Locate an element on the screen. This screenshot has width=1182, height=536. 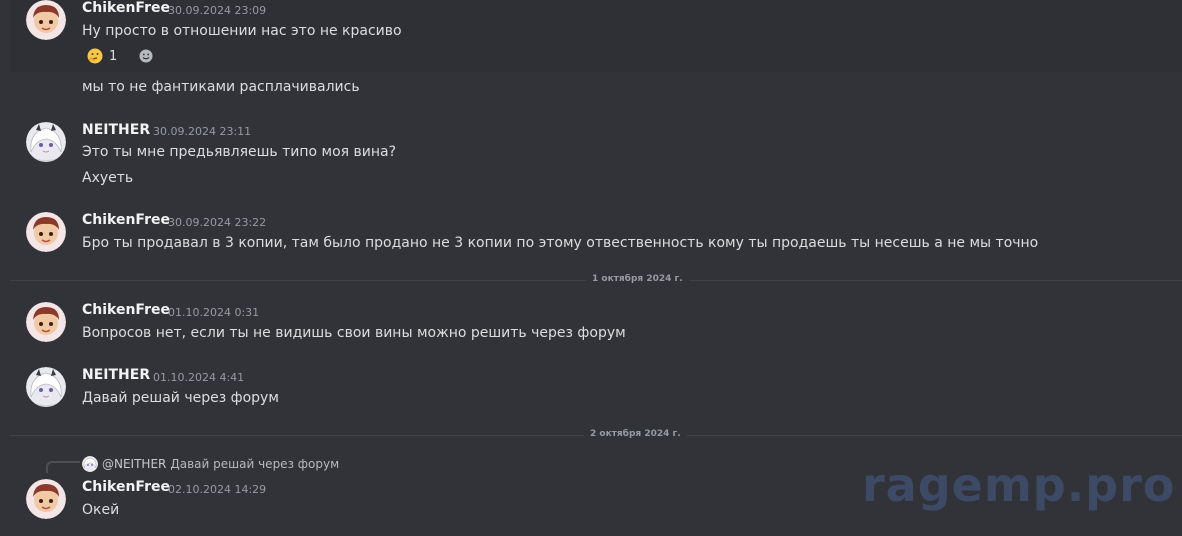
reply-author: @NEITHER is located at coordinates (134, 464).